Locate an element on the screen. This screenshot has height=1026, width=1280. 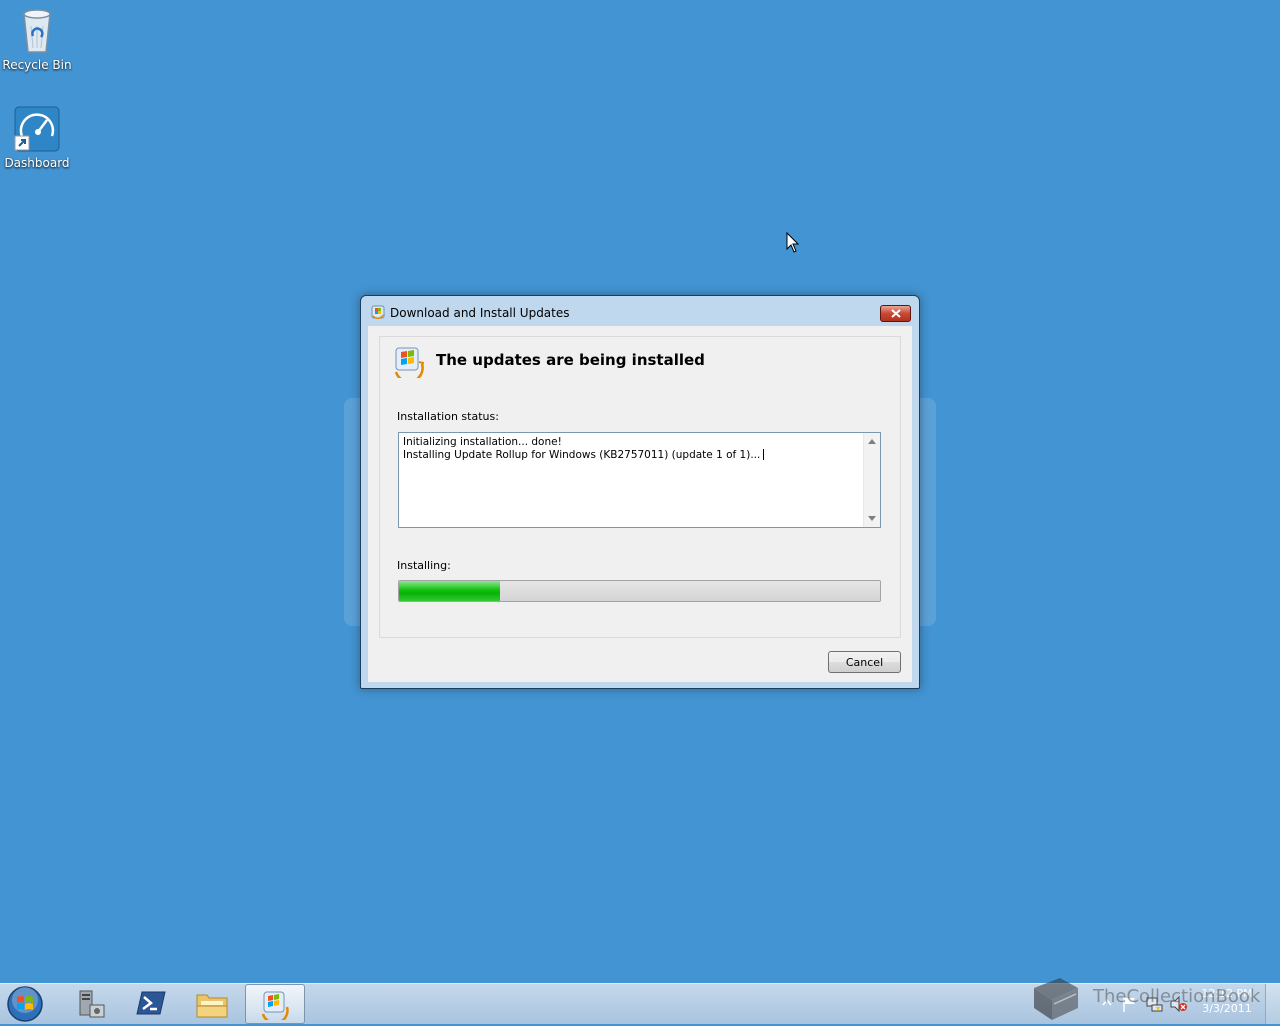
cancel-button: Cancel is located at coordinates (864, 662).